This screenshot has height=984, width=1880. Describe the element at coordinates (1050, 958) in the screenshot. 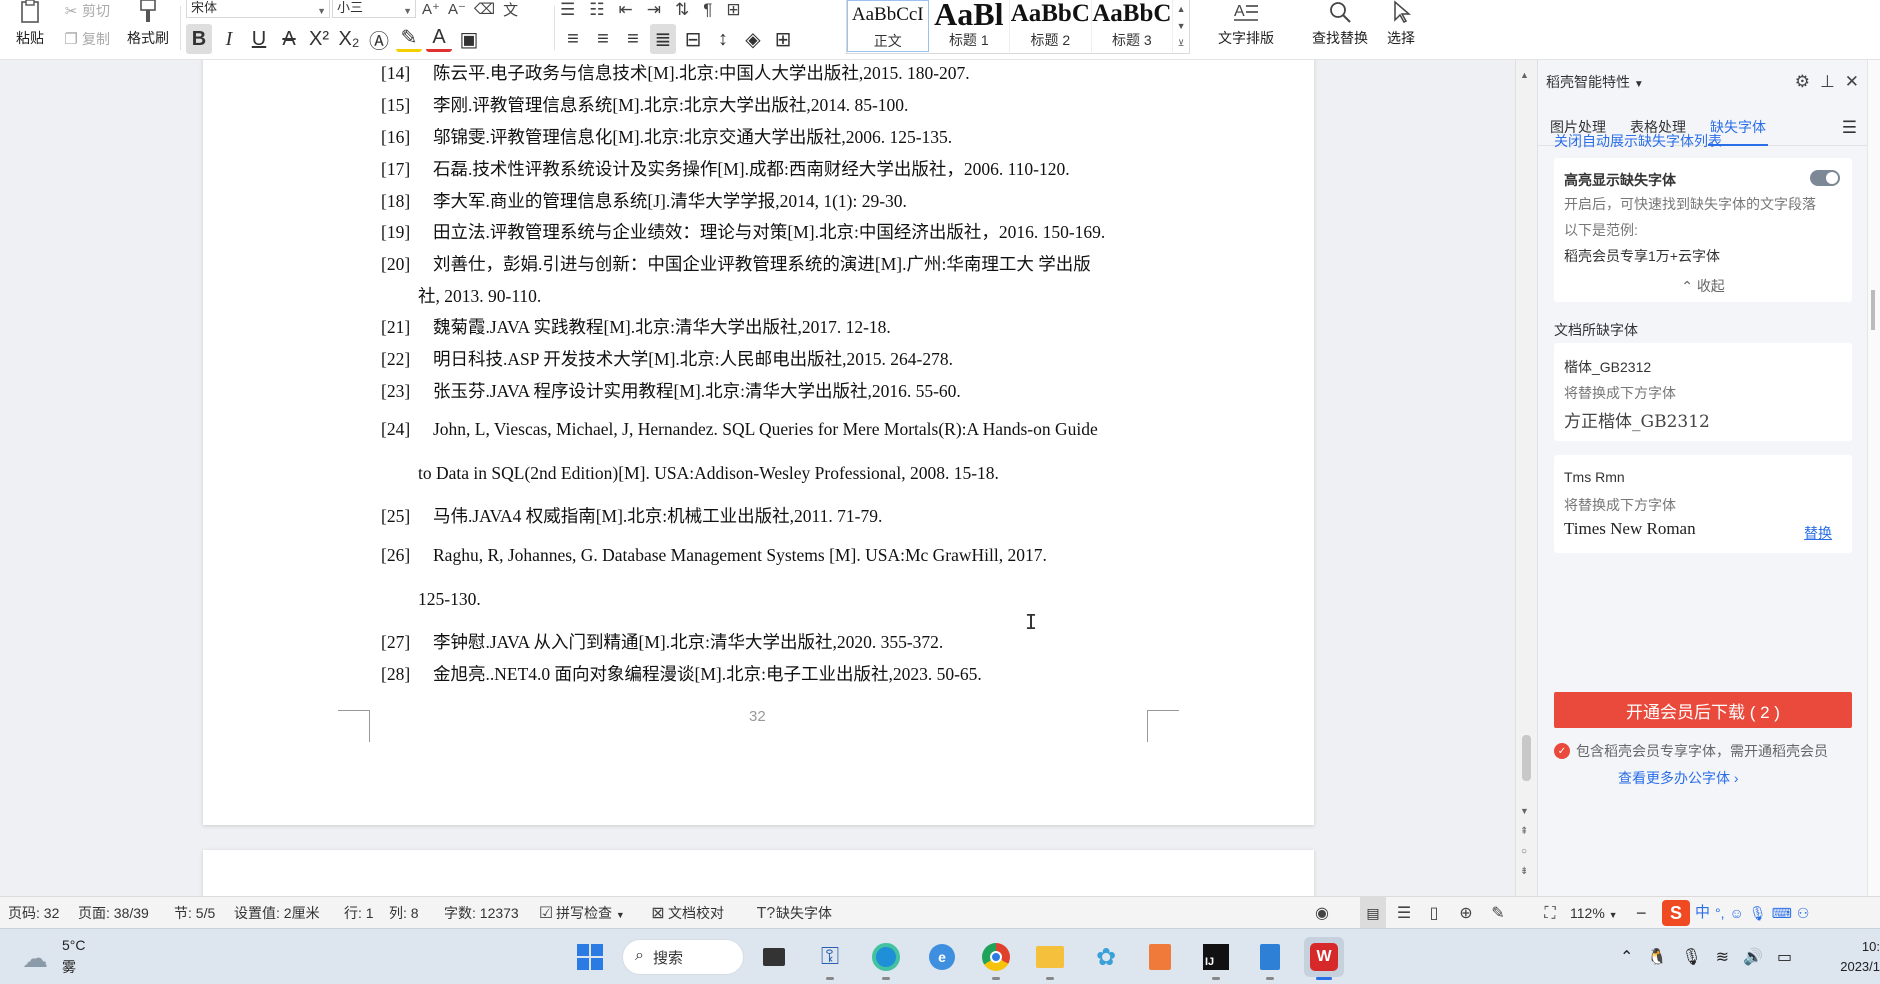

I see `taskbar-app-explorer` at that location.